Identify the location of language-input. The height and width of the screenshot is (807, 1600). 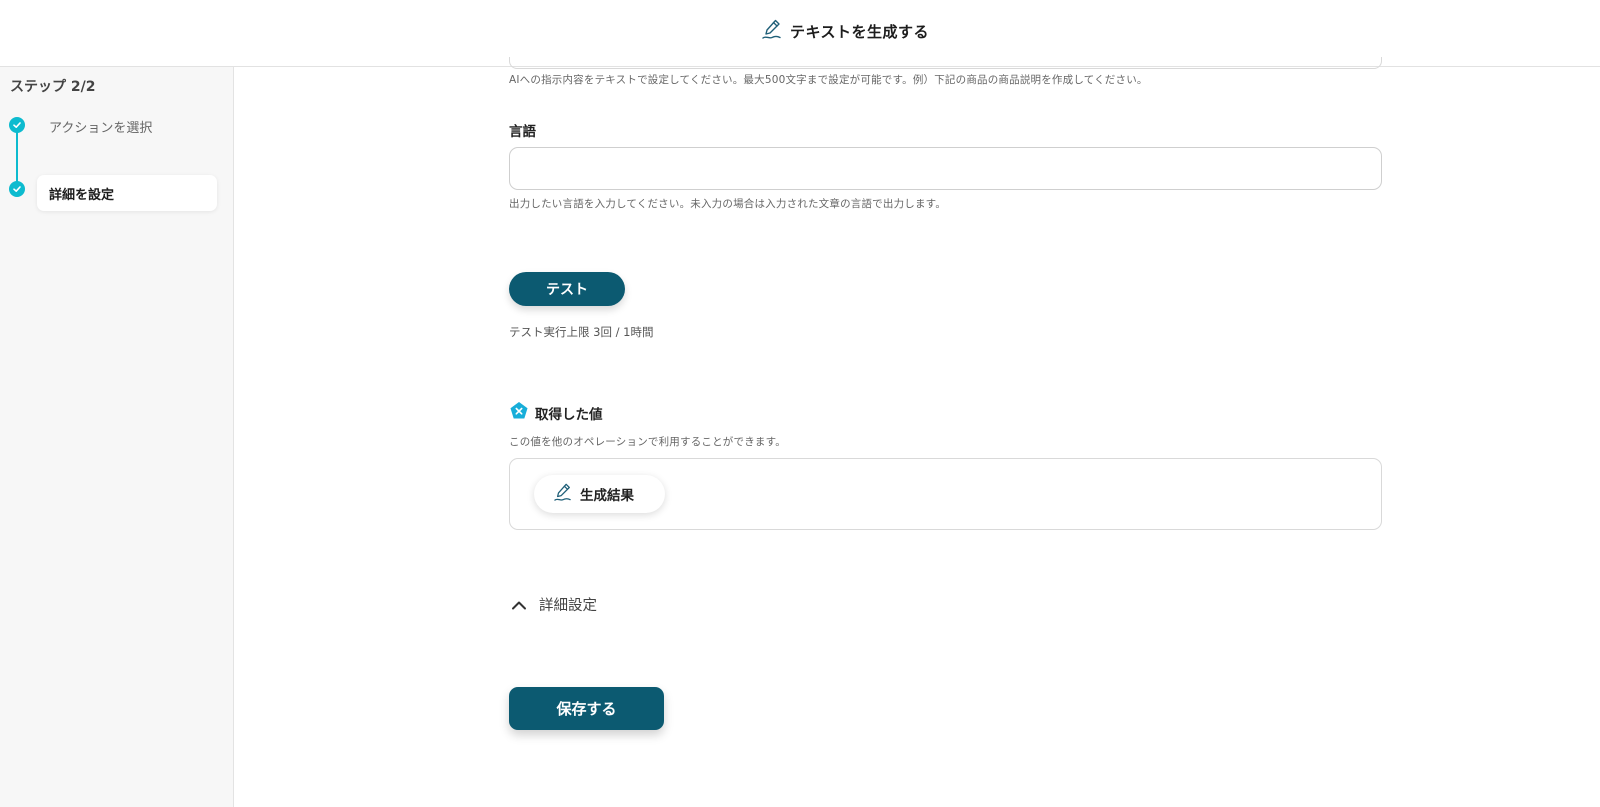
(945, 168).